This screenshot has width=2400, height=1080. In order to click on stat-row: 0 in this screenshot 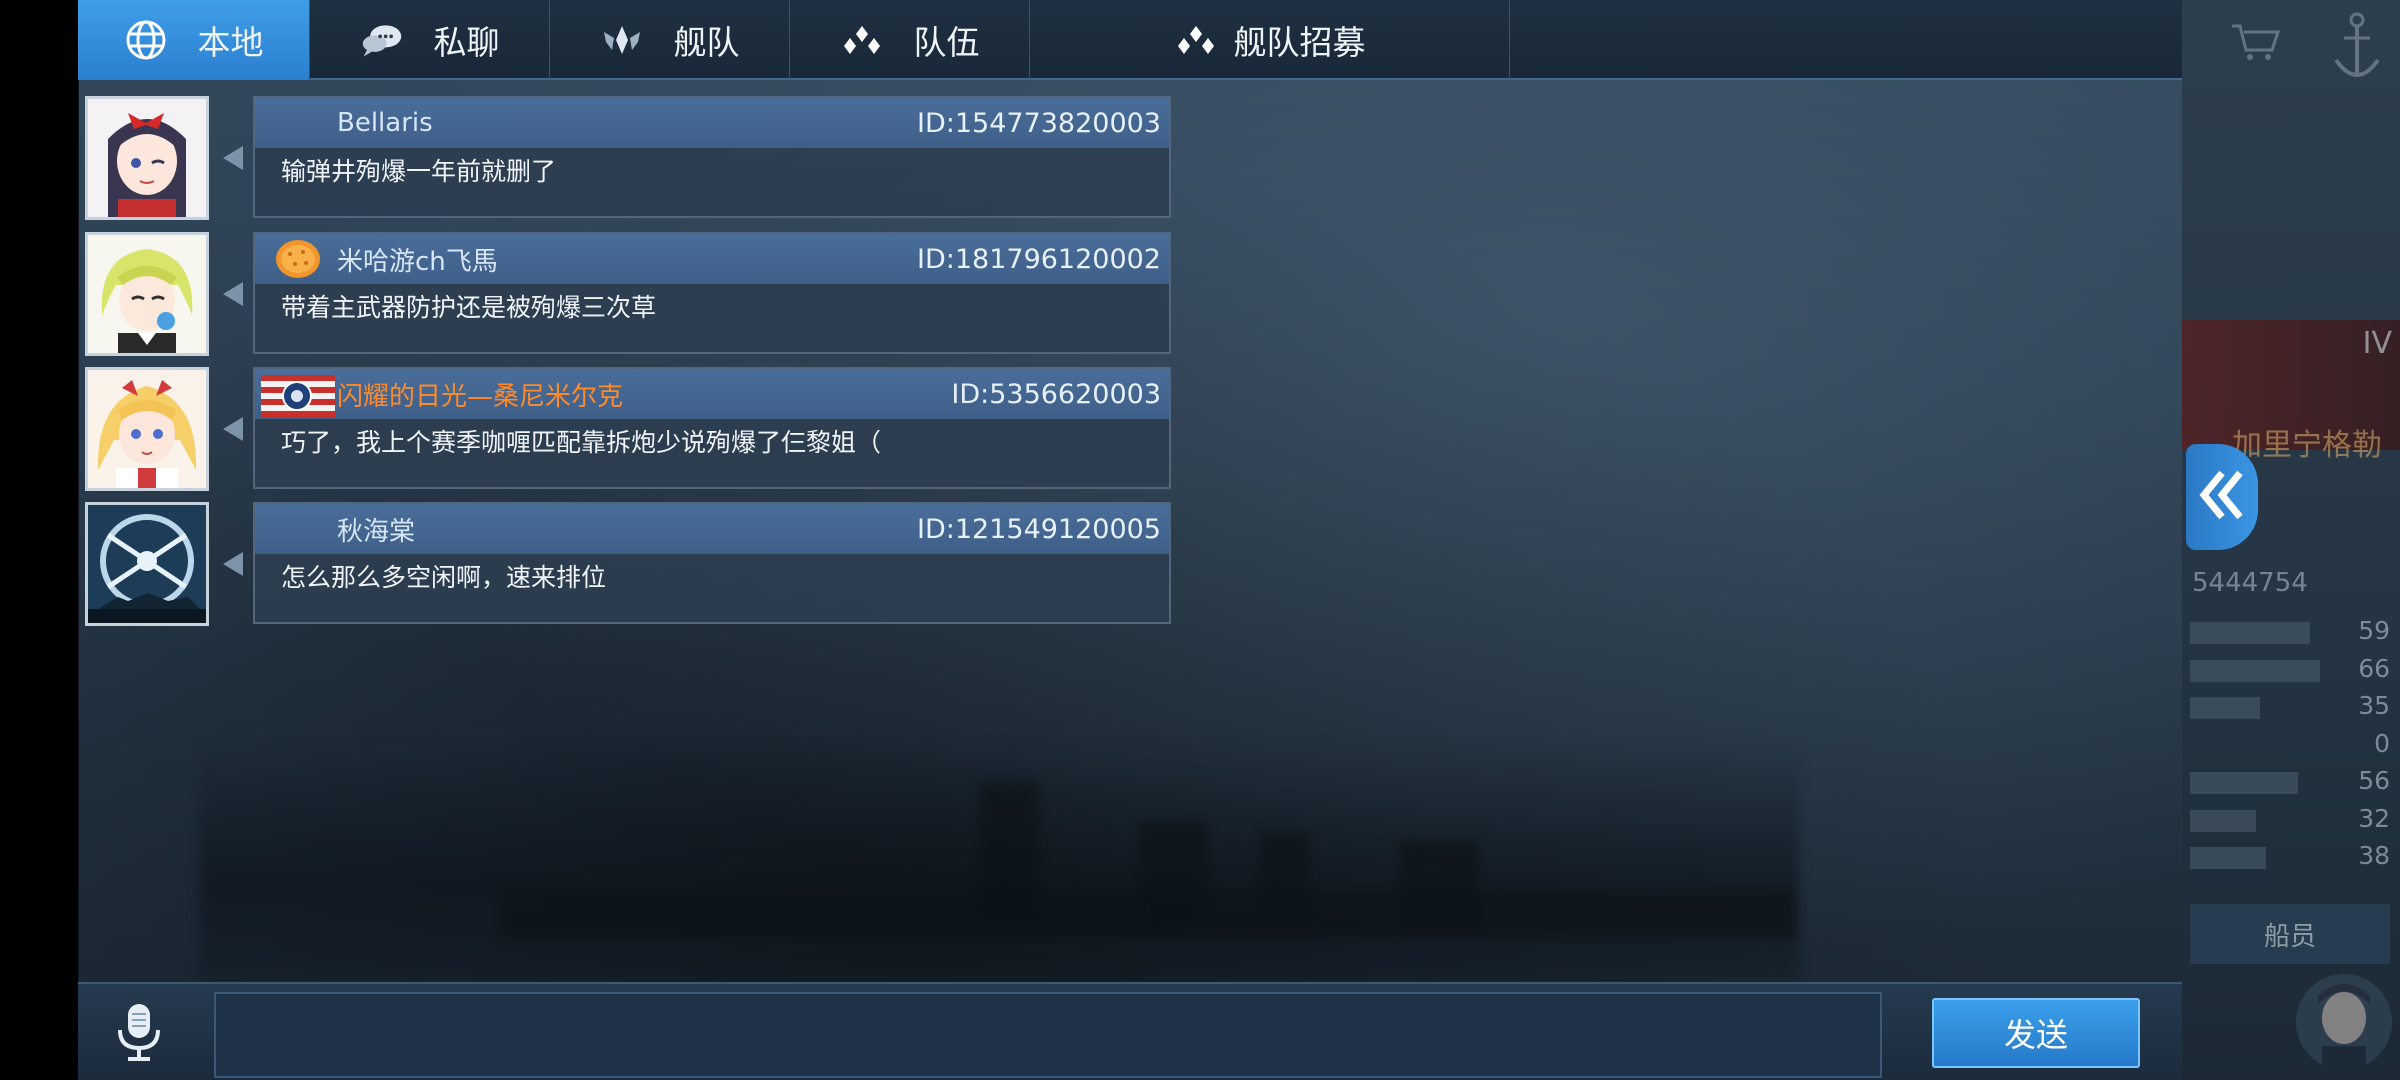, I will do `click(2382, 743)`.